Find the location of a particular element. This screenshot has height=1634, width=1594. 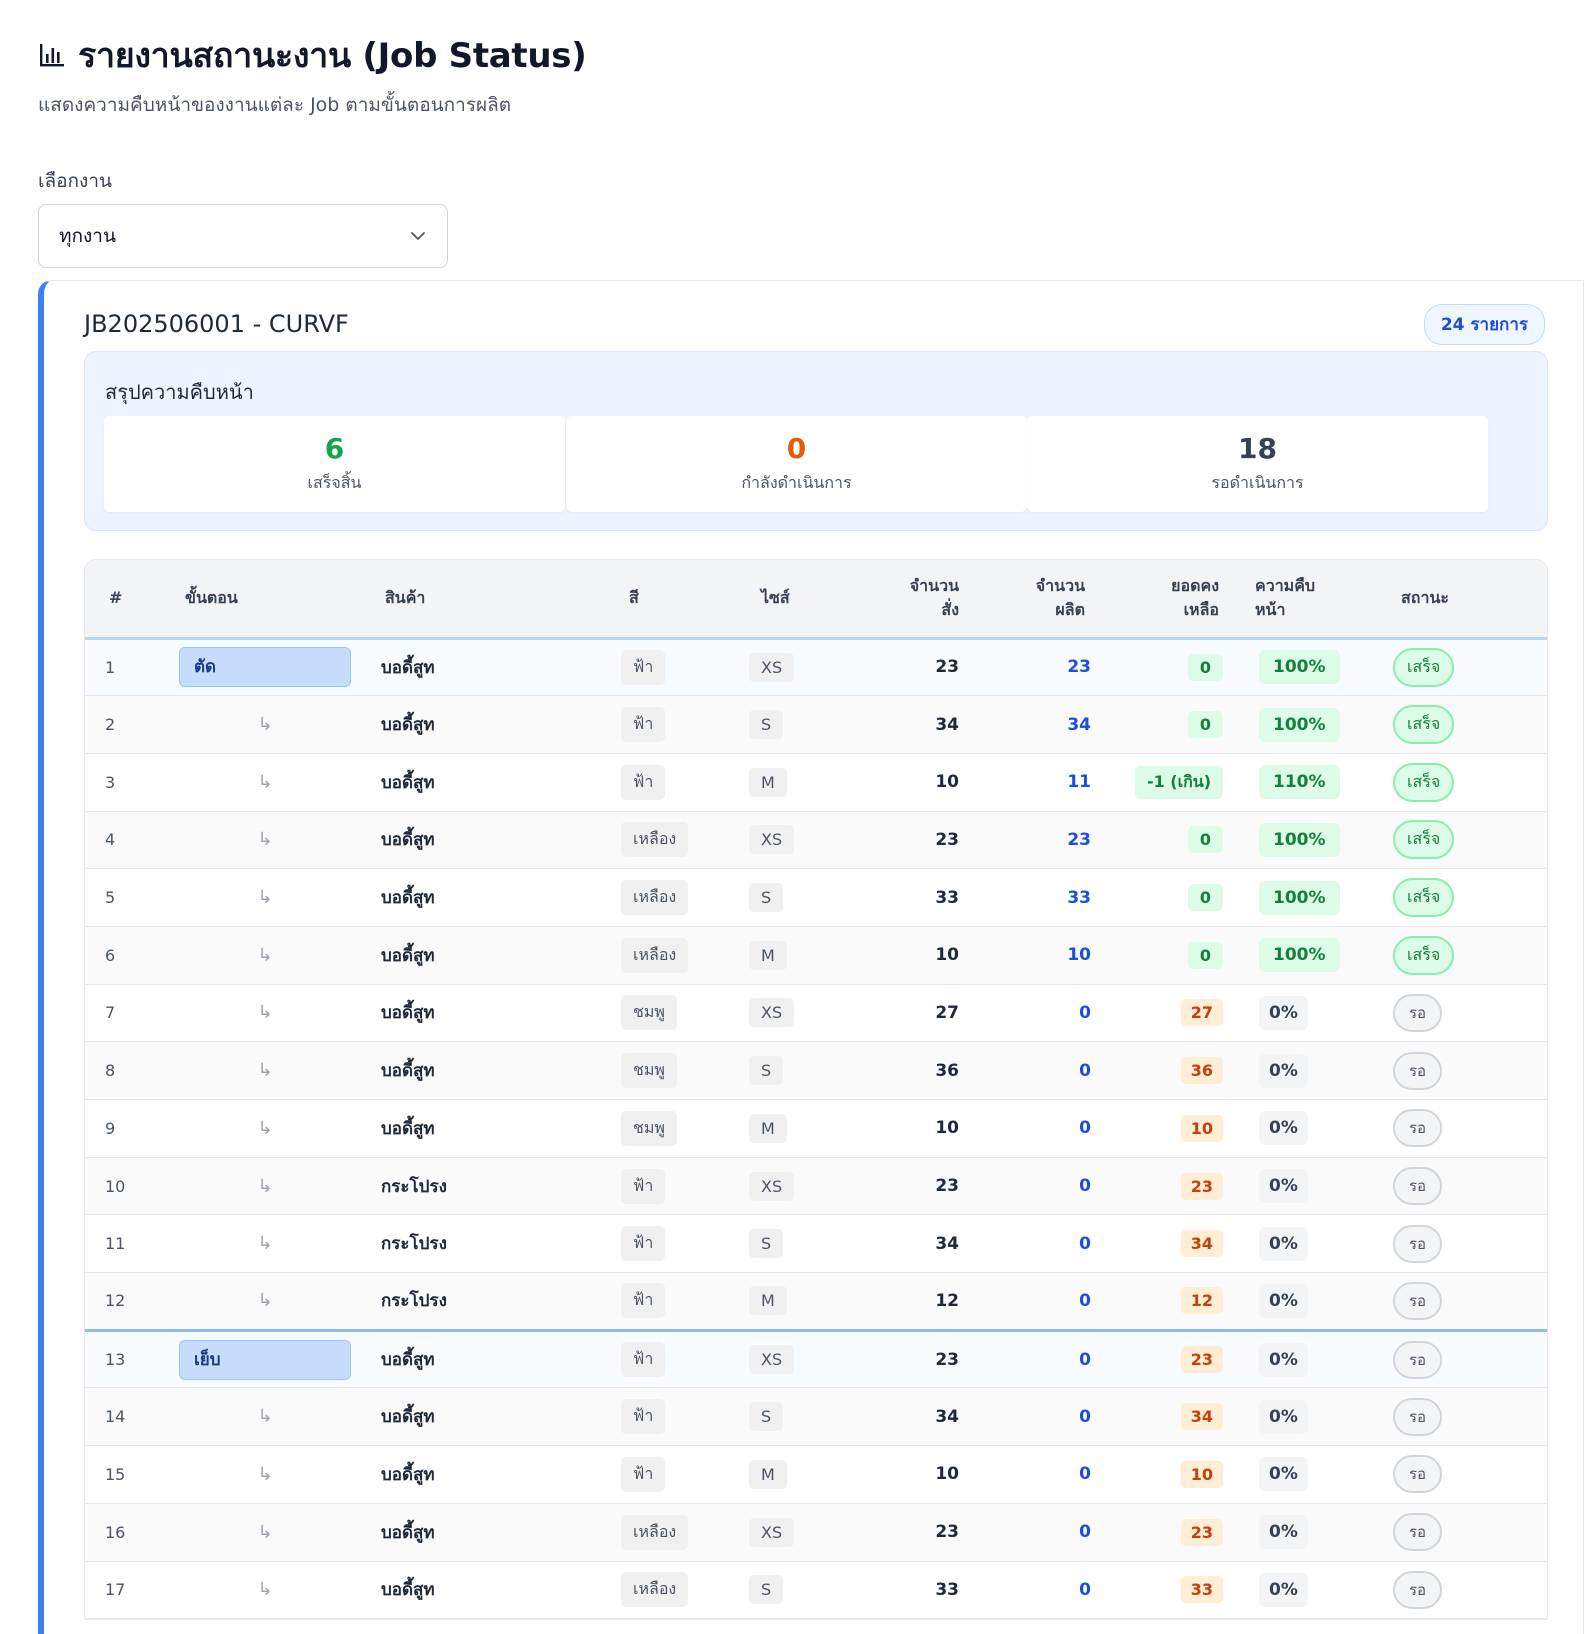

col-order-qty-line2: สั่ง is located at coordinates (950, 610).